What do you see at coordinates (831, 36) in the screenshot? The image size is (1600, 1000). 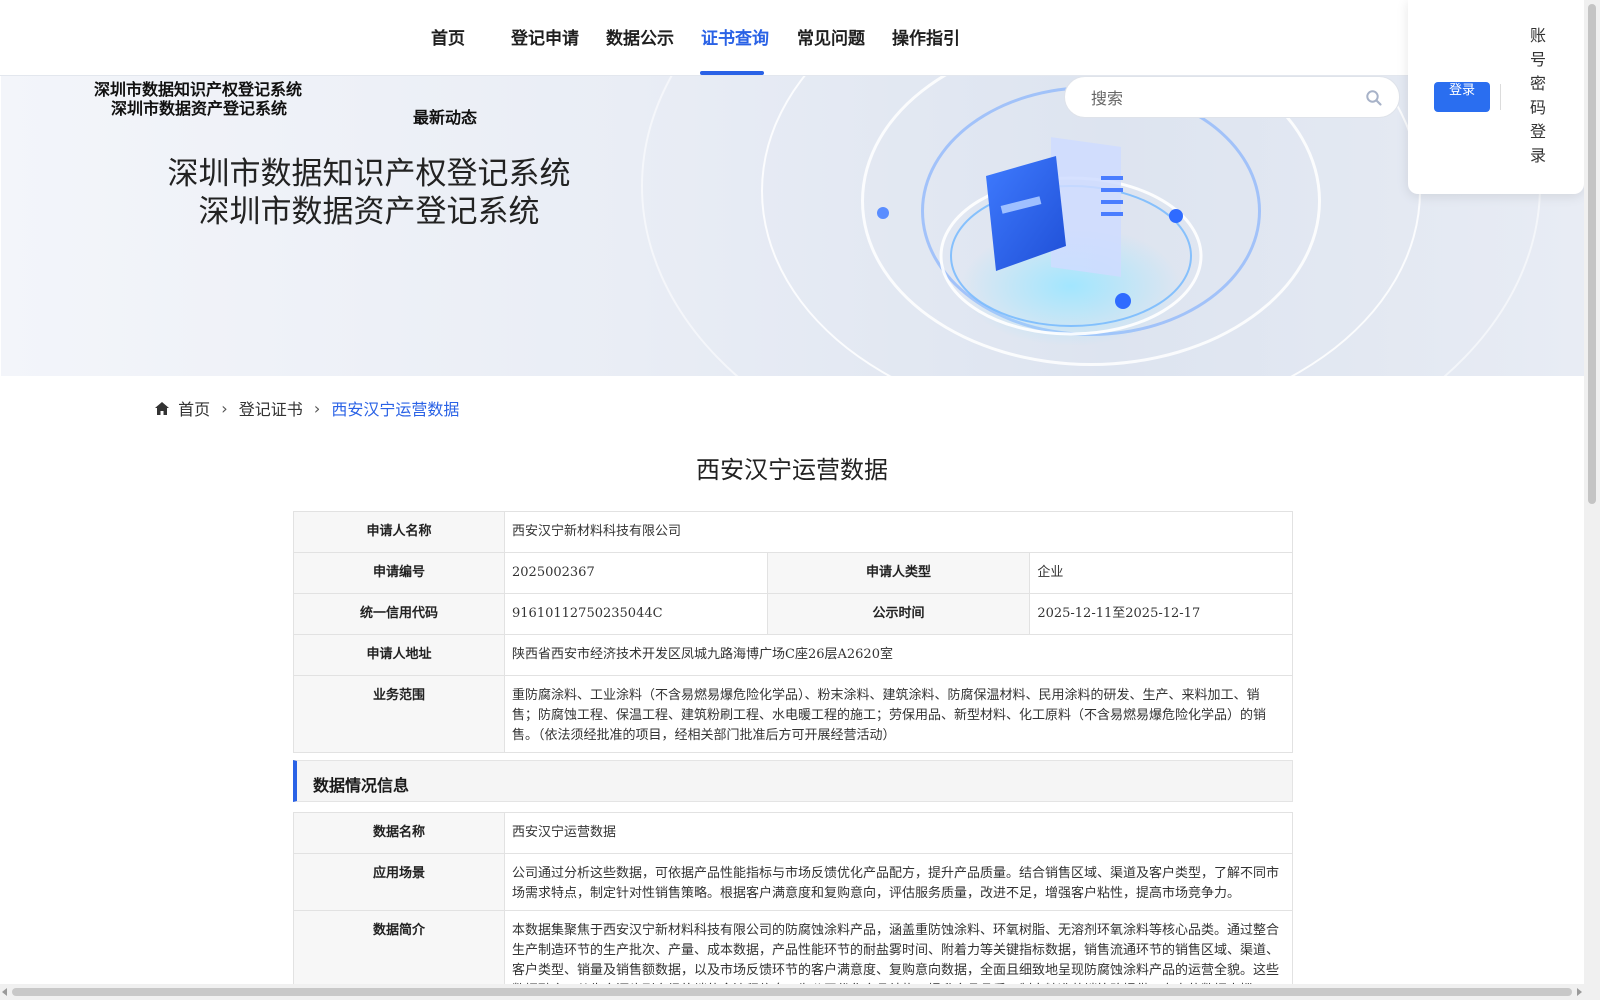 I see `nav-item-faq: 常见问题` at bounding box center [831, 36].